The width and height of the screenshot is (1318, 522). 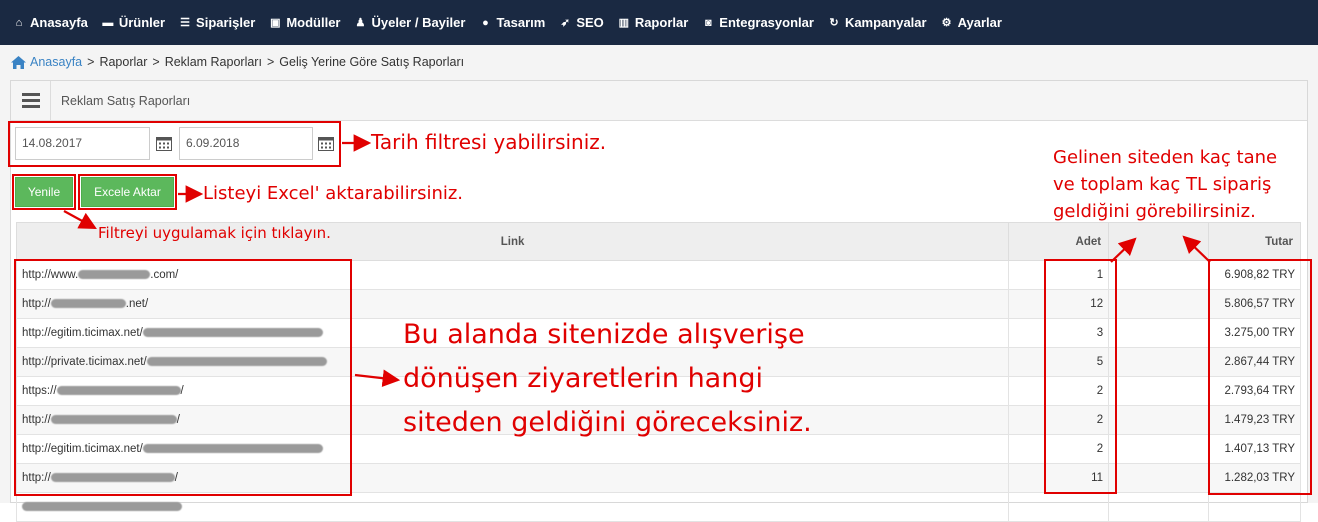 What do you see at coordinates (108, 22) in the screenshot?
I see `folder-icon: ▬` at bounding box center [108, 22].